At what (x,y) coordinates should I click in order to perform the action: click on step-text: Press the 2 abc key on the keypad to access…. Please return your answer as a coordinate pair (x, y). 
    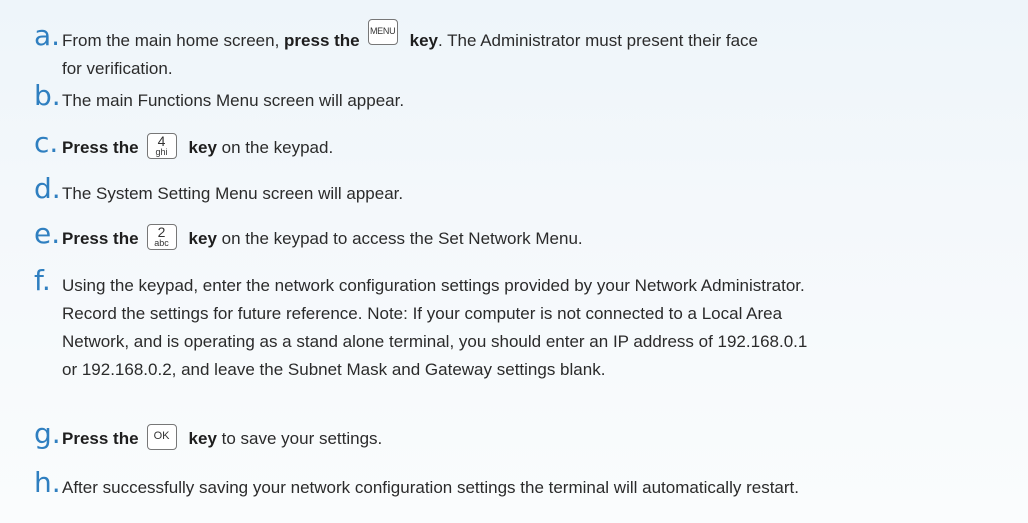
    Looking at the image, I should click on (537, 238).